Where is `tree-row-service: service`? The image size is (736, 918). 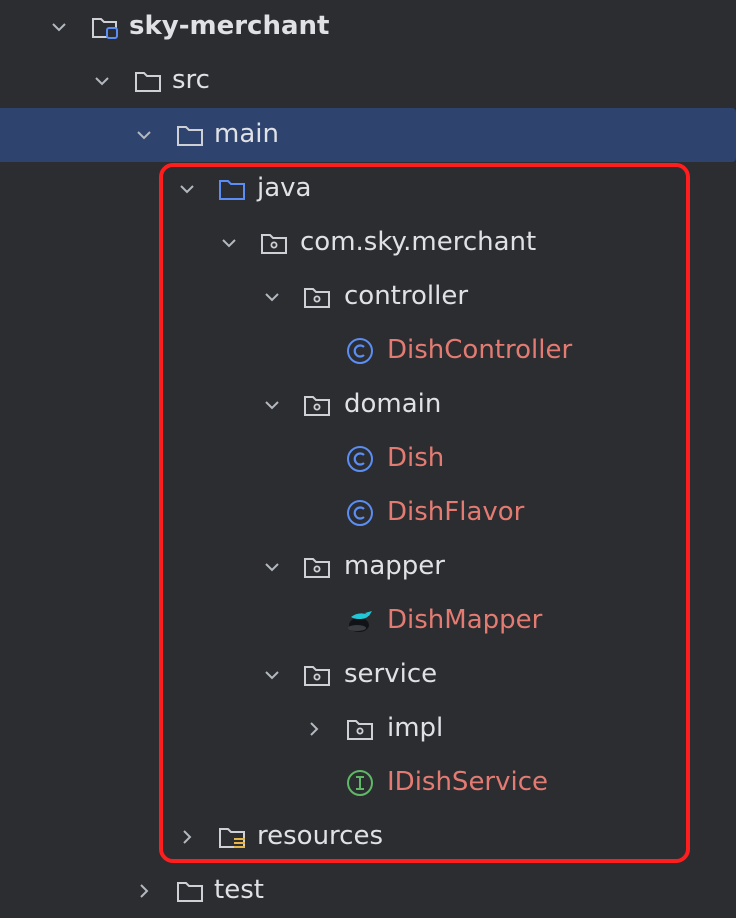 tree-row-service: service is located at coordinates (368, 675).